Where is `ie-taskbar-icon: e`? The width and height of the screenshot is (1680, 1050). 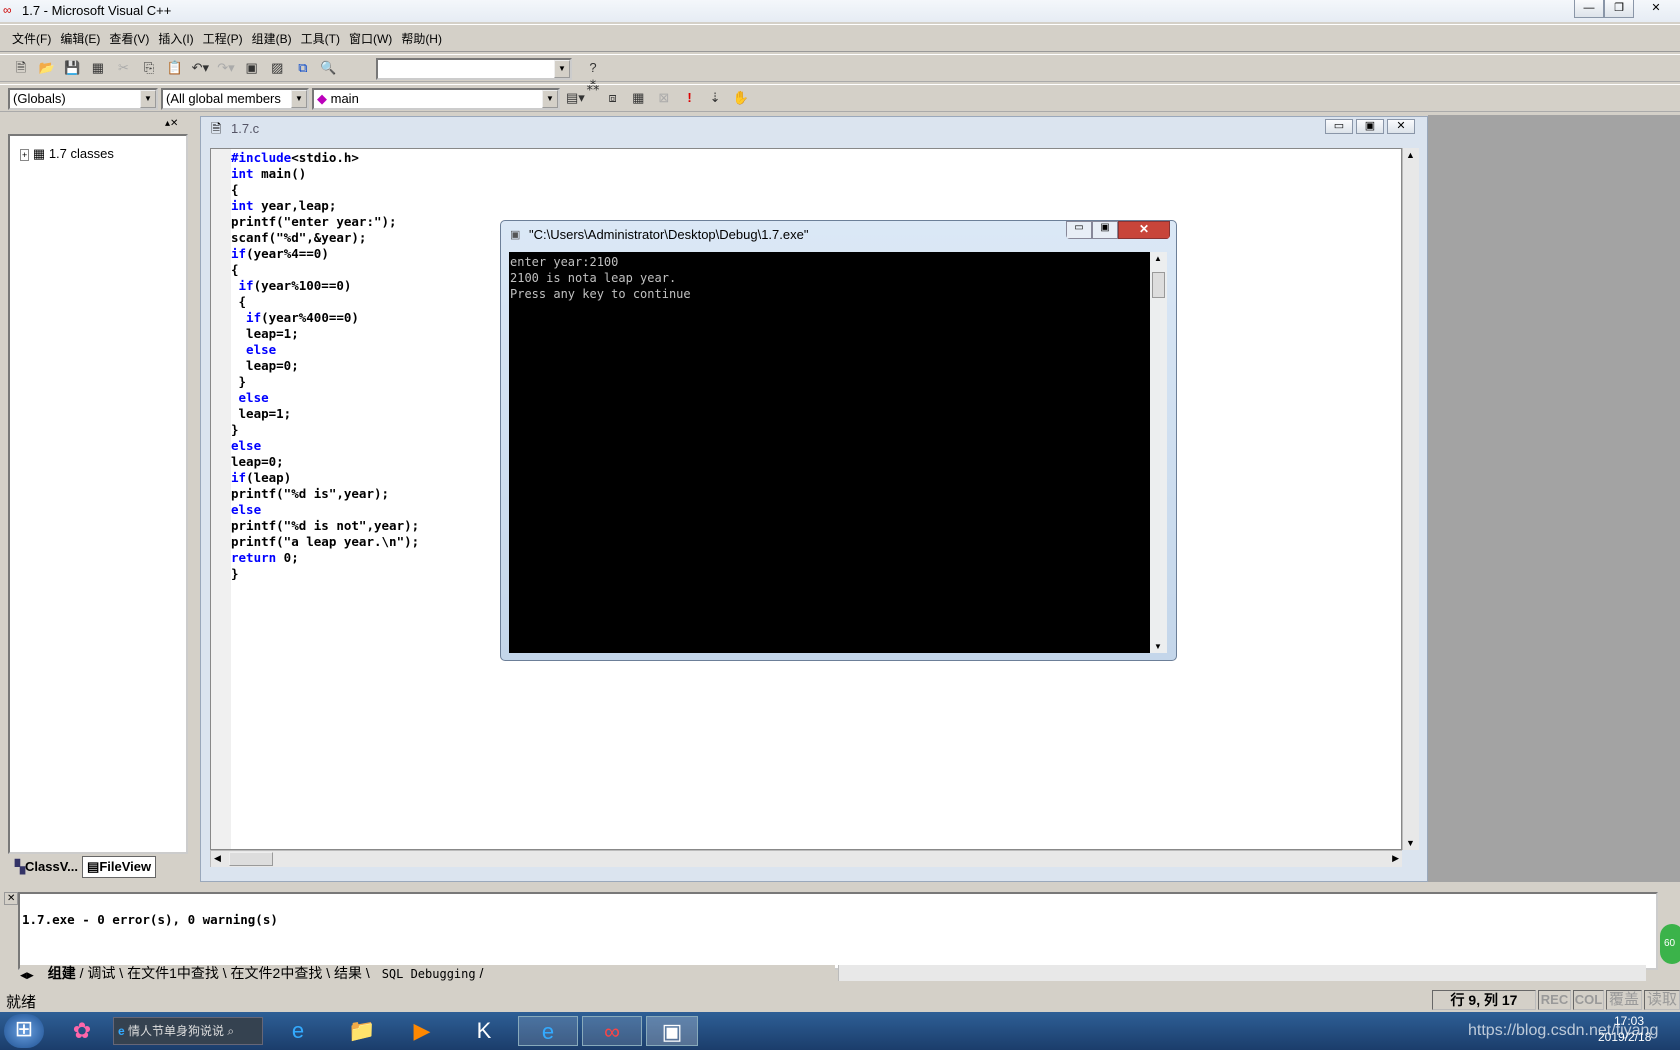 ie-taskbar-icon: e is located at coordinates (298, 1031).